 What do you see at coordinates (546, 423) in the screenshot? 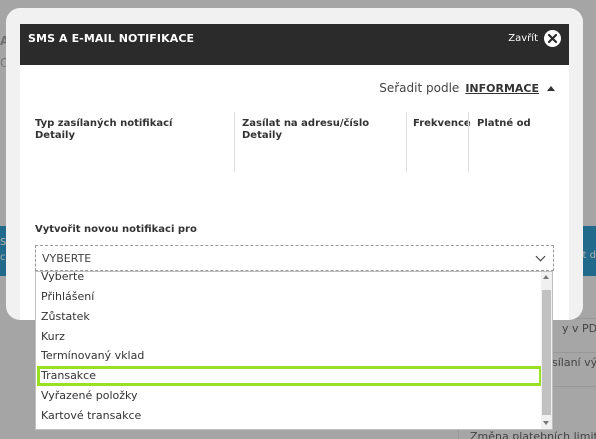
I see `scroll-down-icon` at bounding box center [546, 423].